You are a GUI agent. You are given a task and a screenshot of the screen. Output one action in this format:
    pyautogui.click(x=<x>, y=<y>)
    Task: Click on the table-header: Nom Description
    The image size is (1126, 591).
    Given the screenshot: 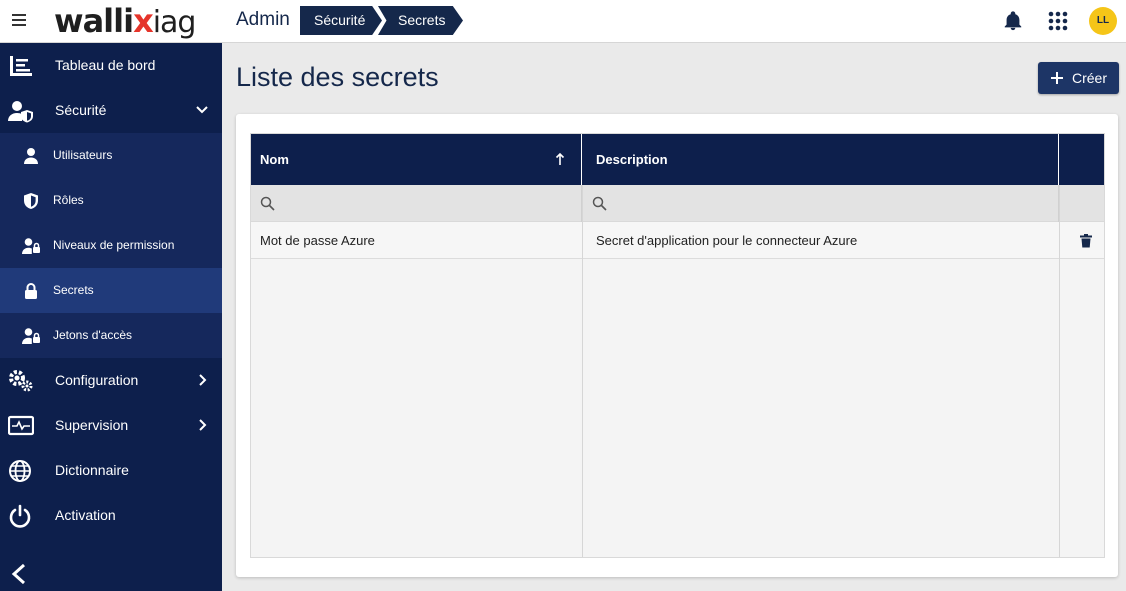 What is the action you would take?
    pyautogui.click(x=677, y=159)
    